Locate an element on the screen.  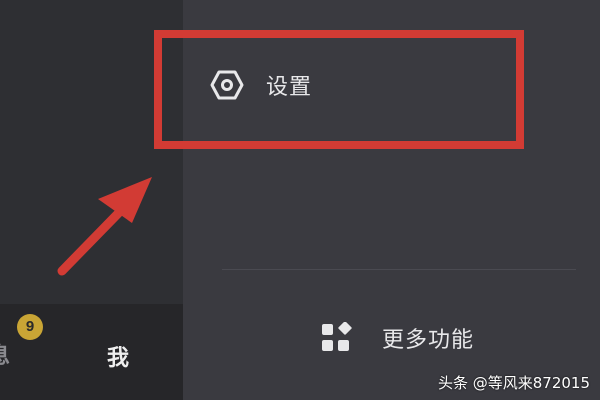
tab-messages: 息 is located at coordinates (5, 354).